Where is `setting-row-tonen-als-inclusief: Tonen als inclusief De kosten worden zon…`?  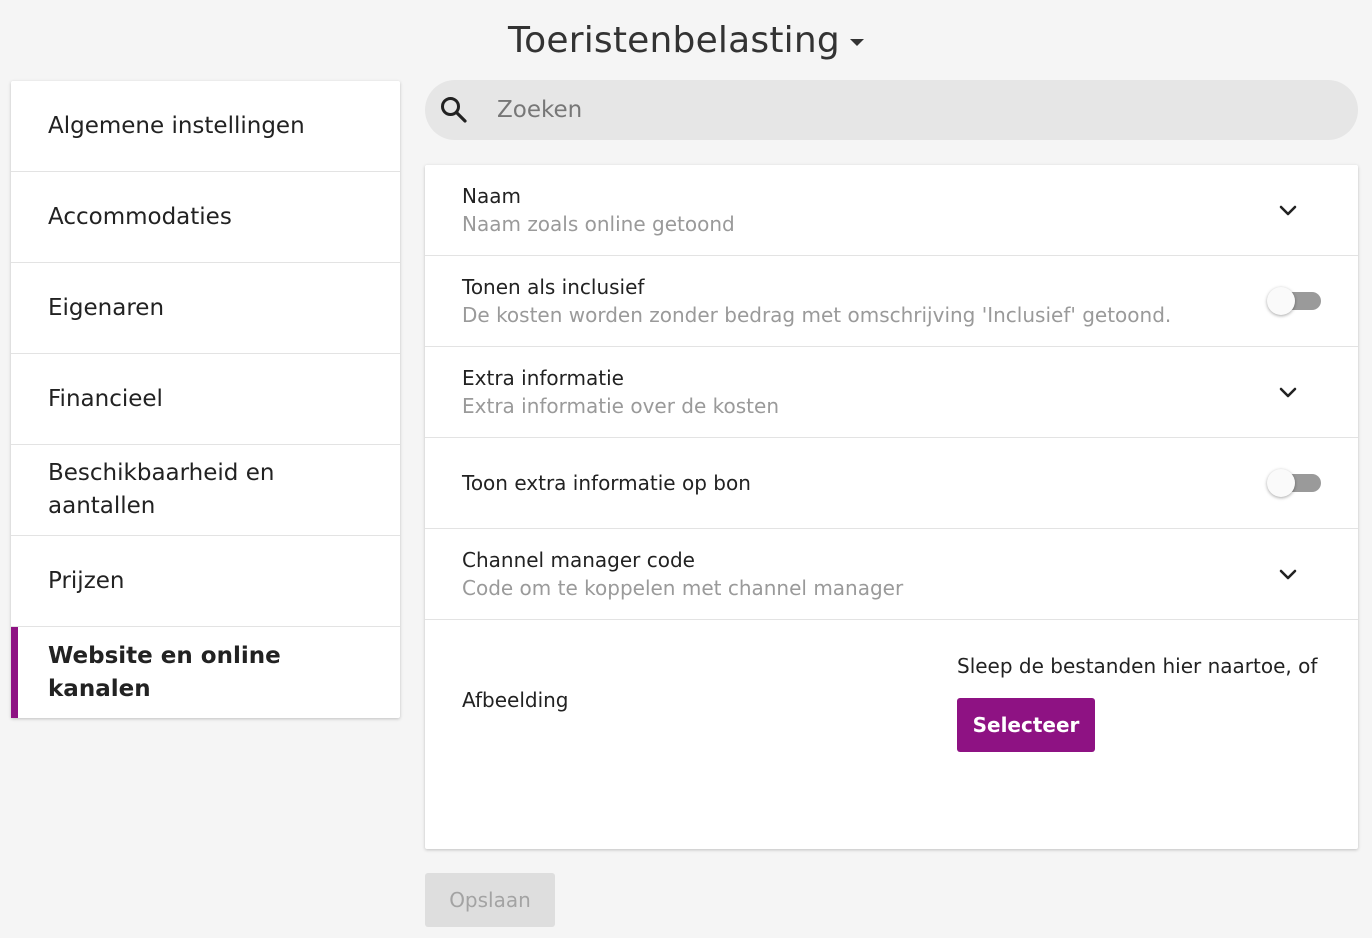
setting-row-tonen-als-inclusief: Tonen als inclusief De kosten worden zon… is located at coordinates (891, 301).